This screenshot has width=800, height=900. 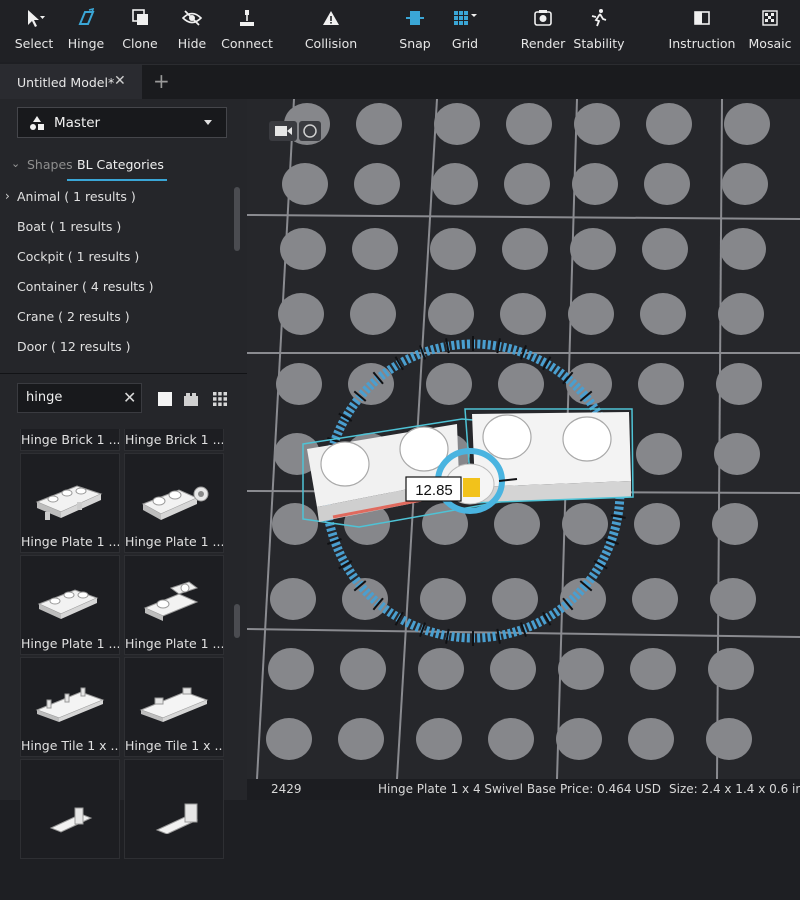 I want to click on parts-scrollbar, so click(x=237, y=621).